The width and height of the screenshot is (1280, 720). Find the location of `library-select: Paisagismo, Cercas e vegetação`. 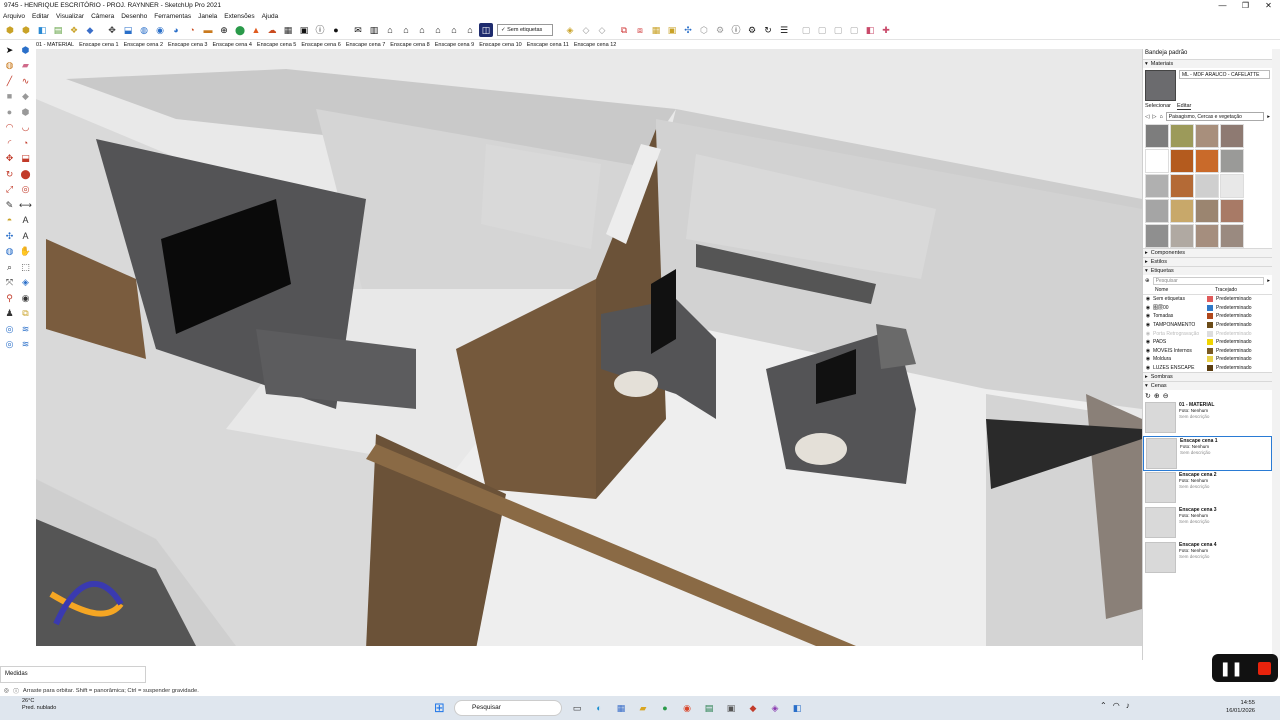

library-select: Paisagismo, Cercas e vegetação is located at coordinates (1215, 116).